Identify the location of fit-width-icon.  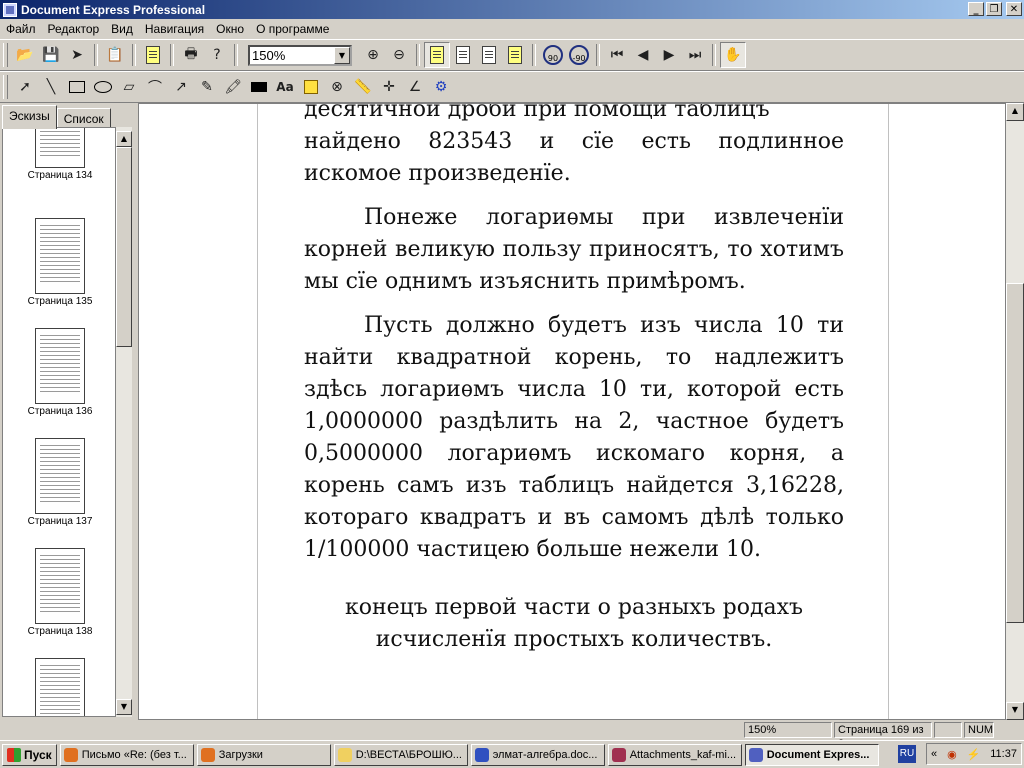
(489, 55).